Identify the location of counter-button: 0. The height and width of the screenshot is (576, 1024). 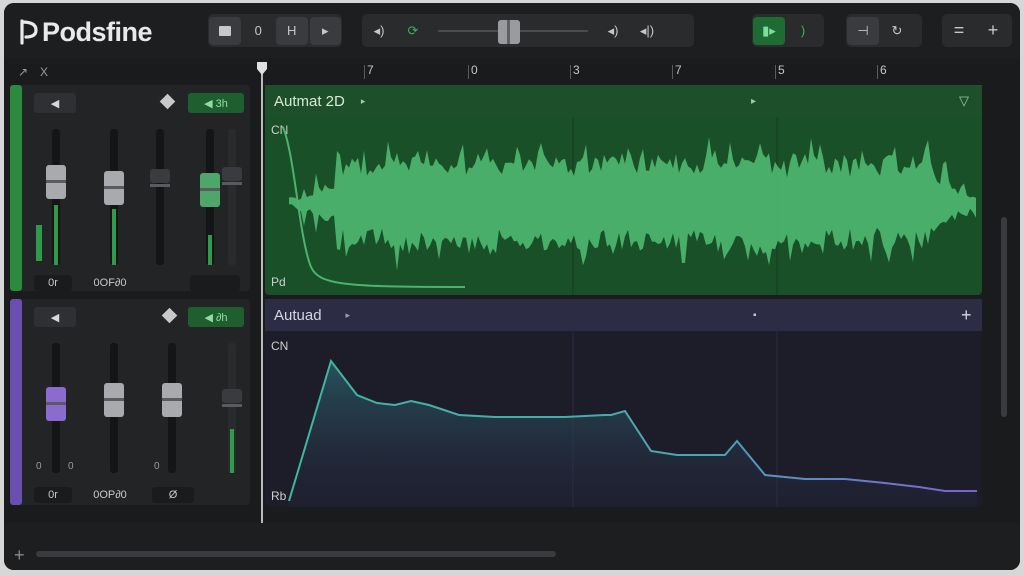
(259, 31).